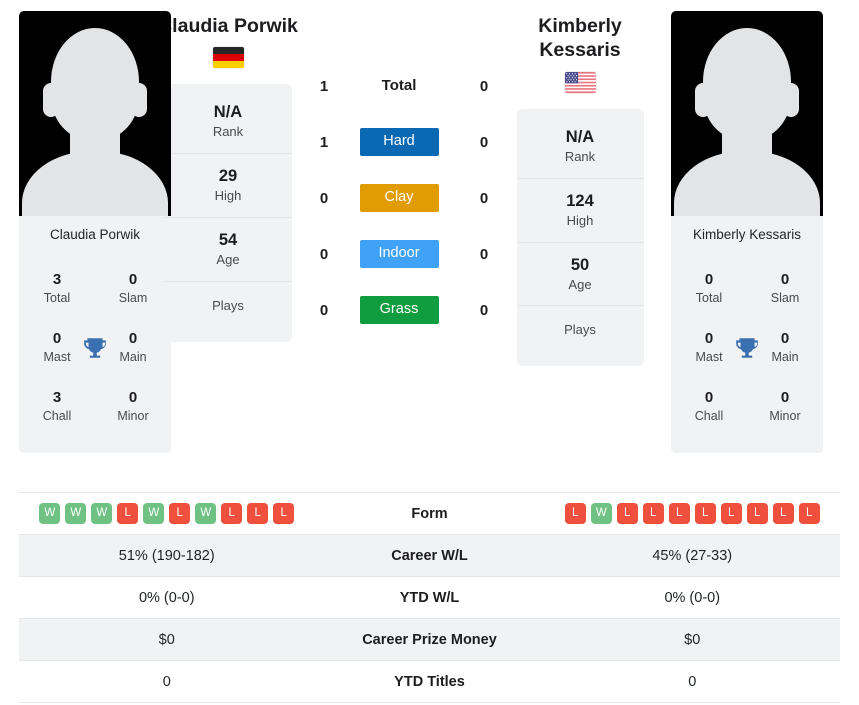  What do you see at coordinates (785, 279) in the screenshot?
I see `right-titles-slam-value: 0` at bounding box center [785, 279].